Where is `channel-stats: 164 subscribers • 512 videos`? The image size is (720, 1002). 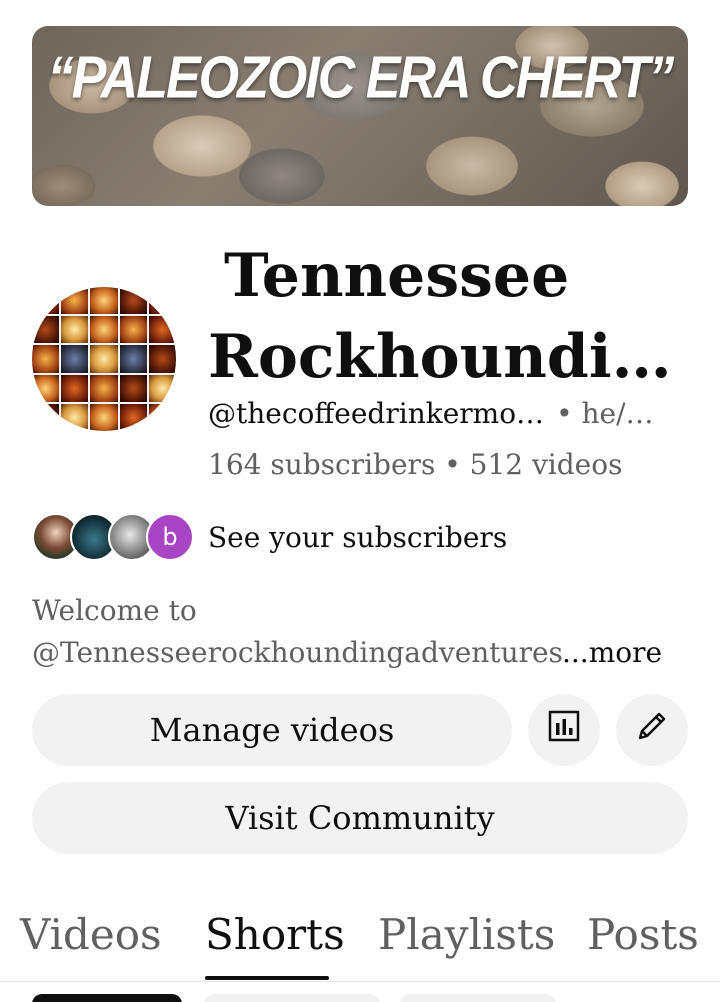 channel-stats: 164 subscribers • 512 videos is located at coordinates (415, 464).